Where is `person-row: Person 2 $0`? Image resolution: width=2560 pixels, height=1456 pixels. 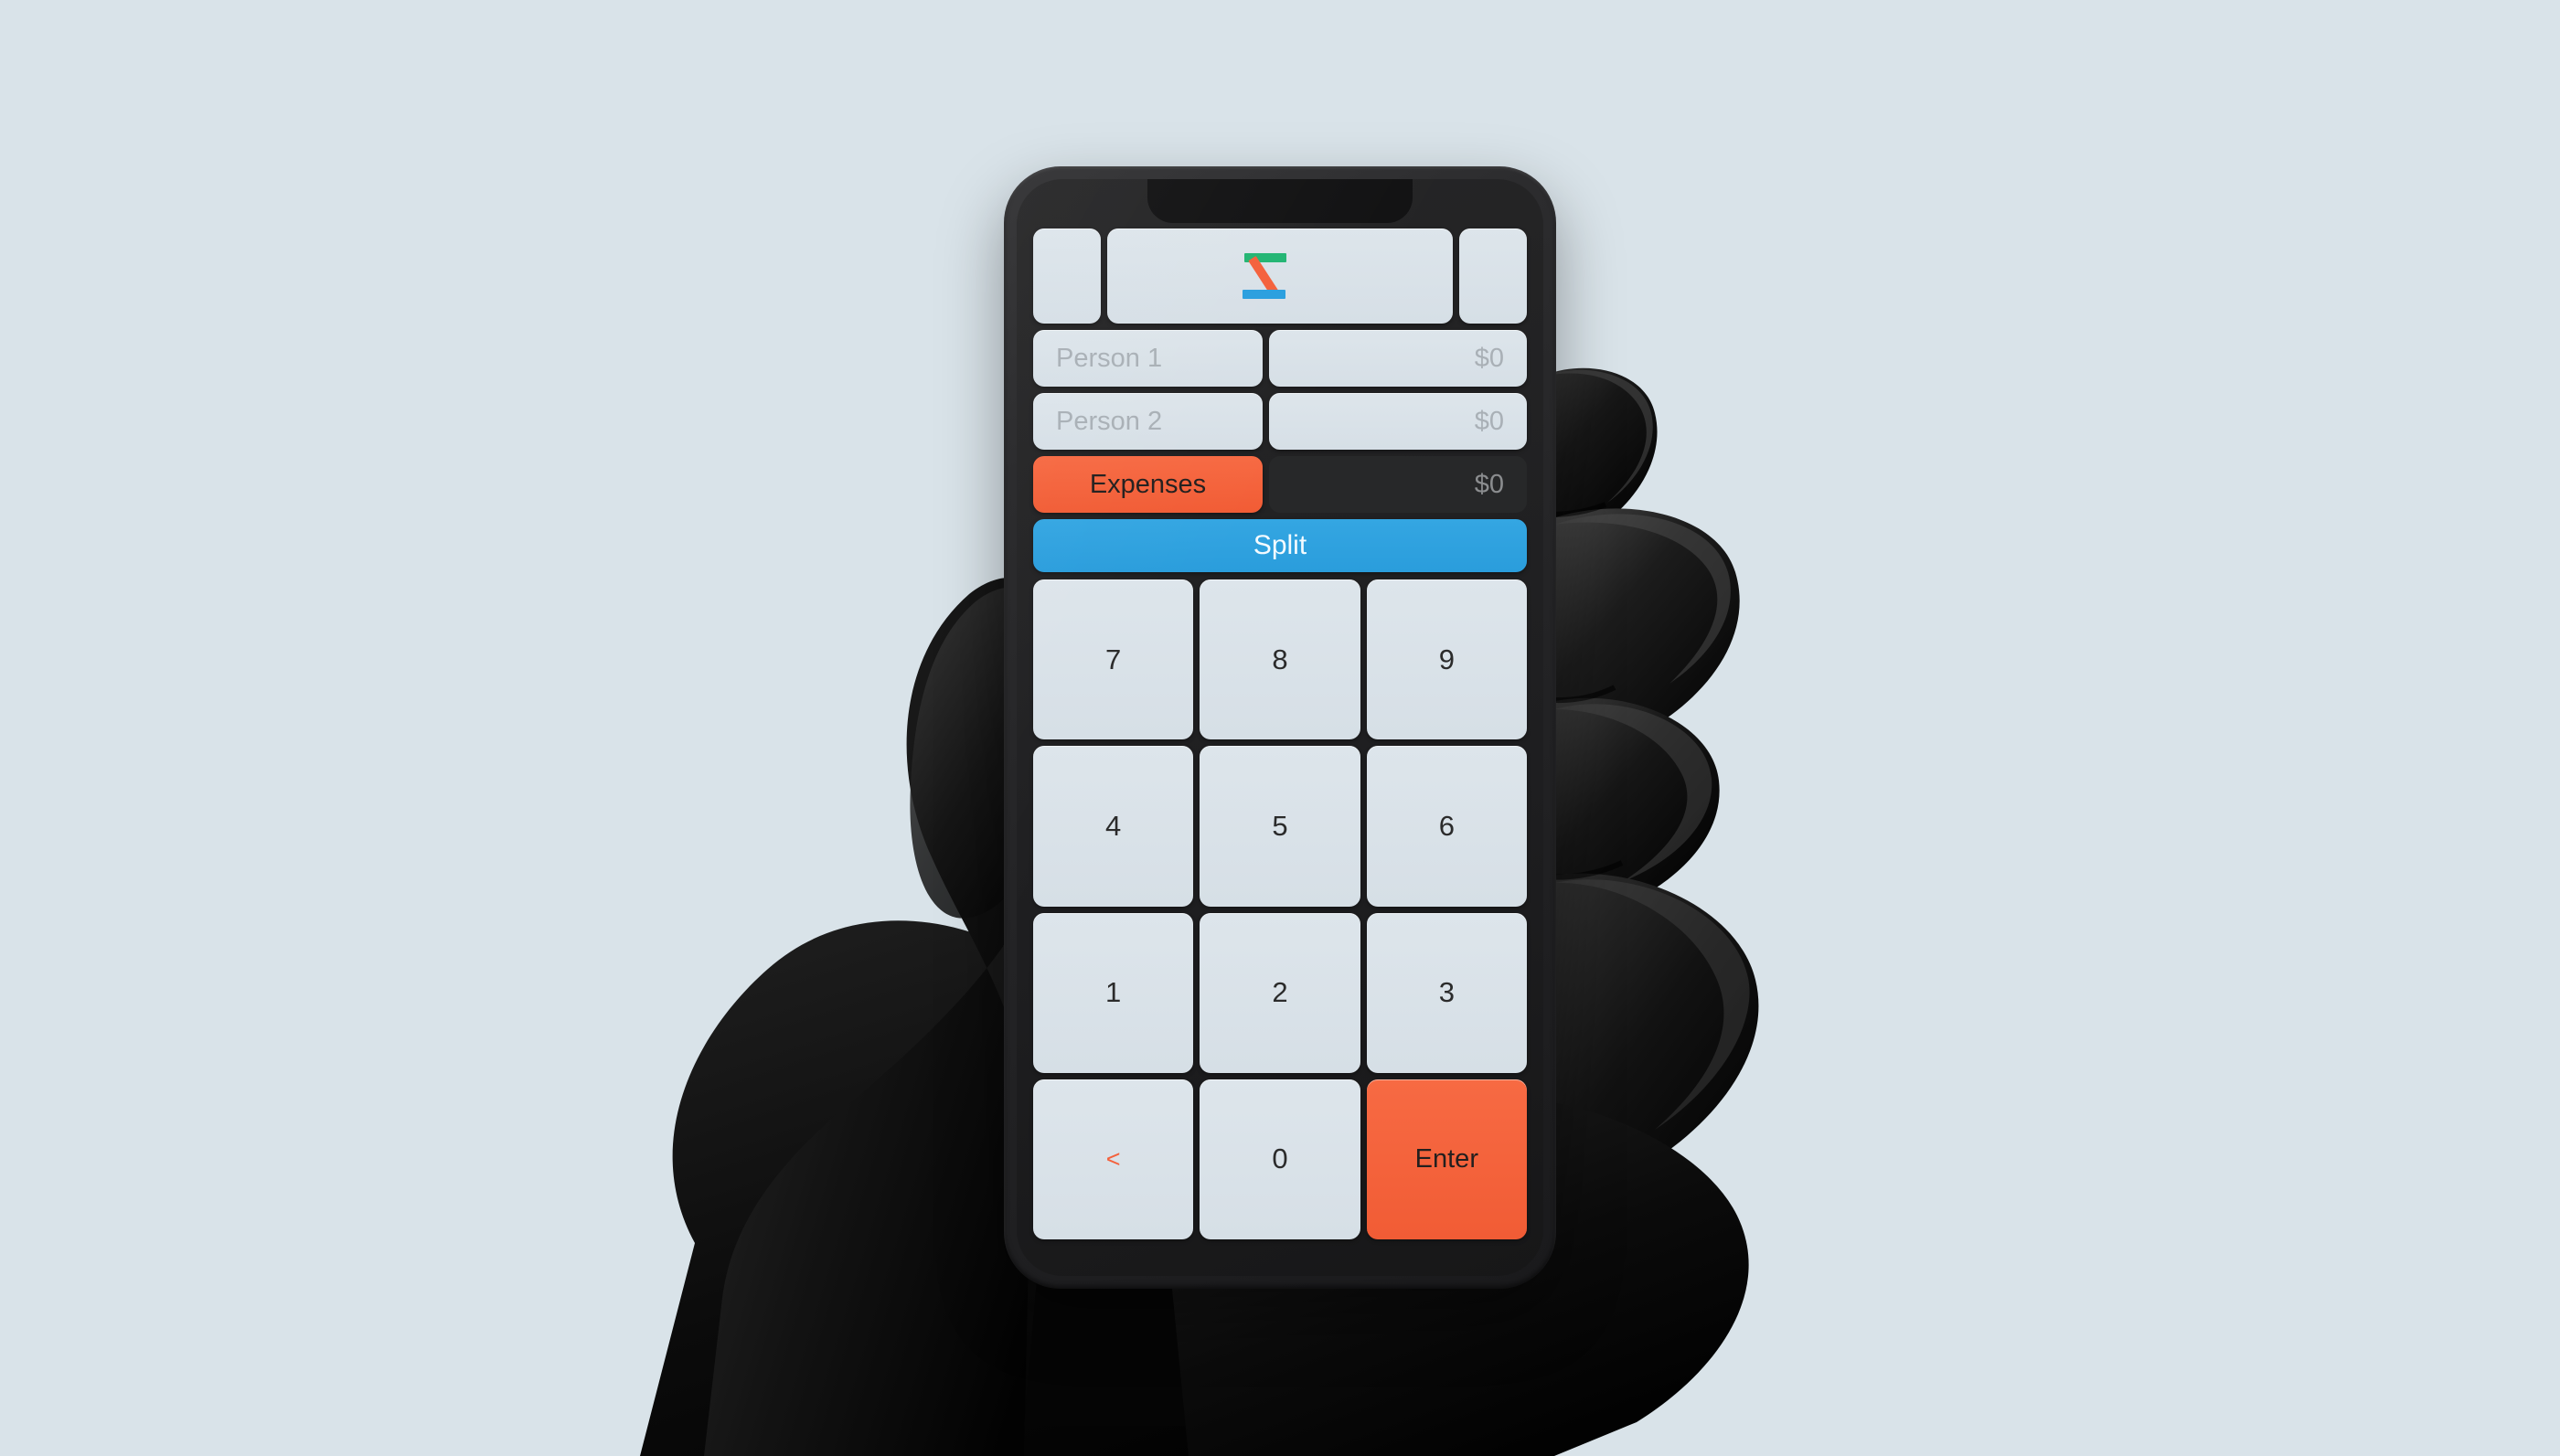
person-row: Person 2 $0 is located at coordinates (1280, 422).